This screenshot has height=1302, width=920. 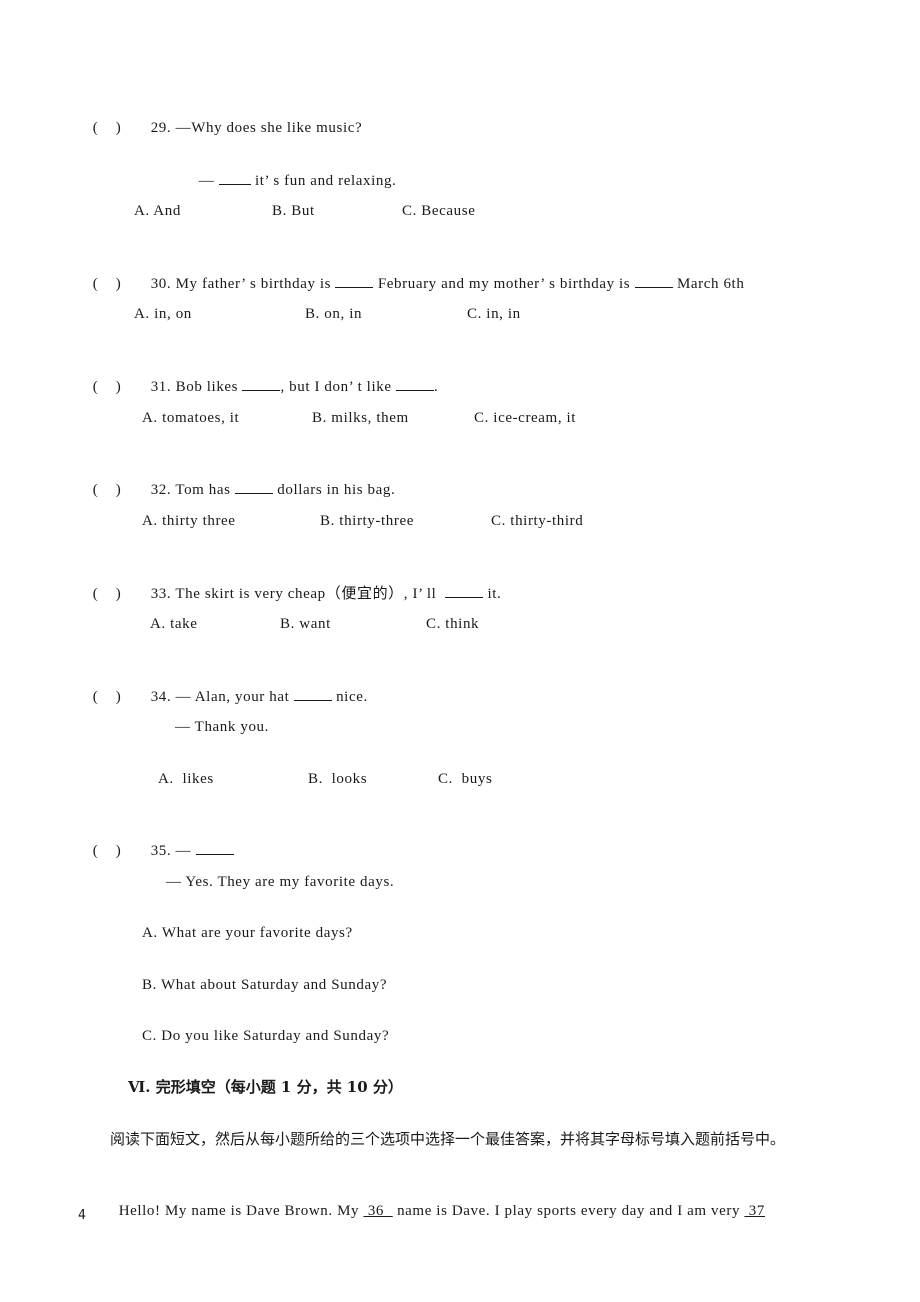 What do you see at coordinates (161, 284) in the screenshot?
I see `question-number: 30.` at bounding box center [161, 284].